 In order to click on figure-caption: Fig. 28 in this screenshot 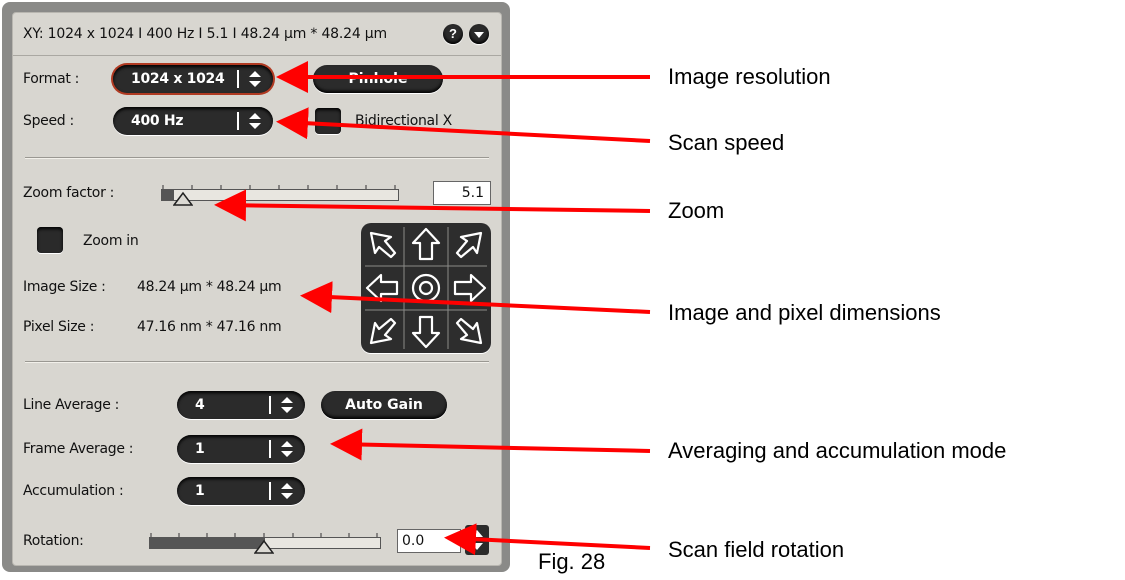, I will do `click(572, 561)`.